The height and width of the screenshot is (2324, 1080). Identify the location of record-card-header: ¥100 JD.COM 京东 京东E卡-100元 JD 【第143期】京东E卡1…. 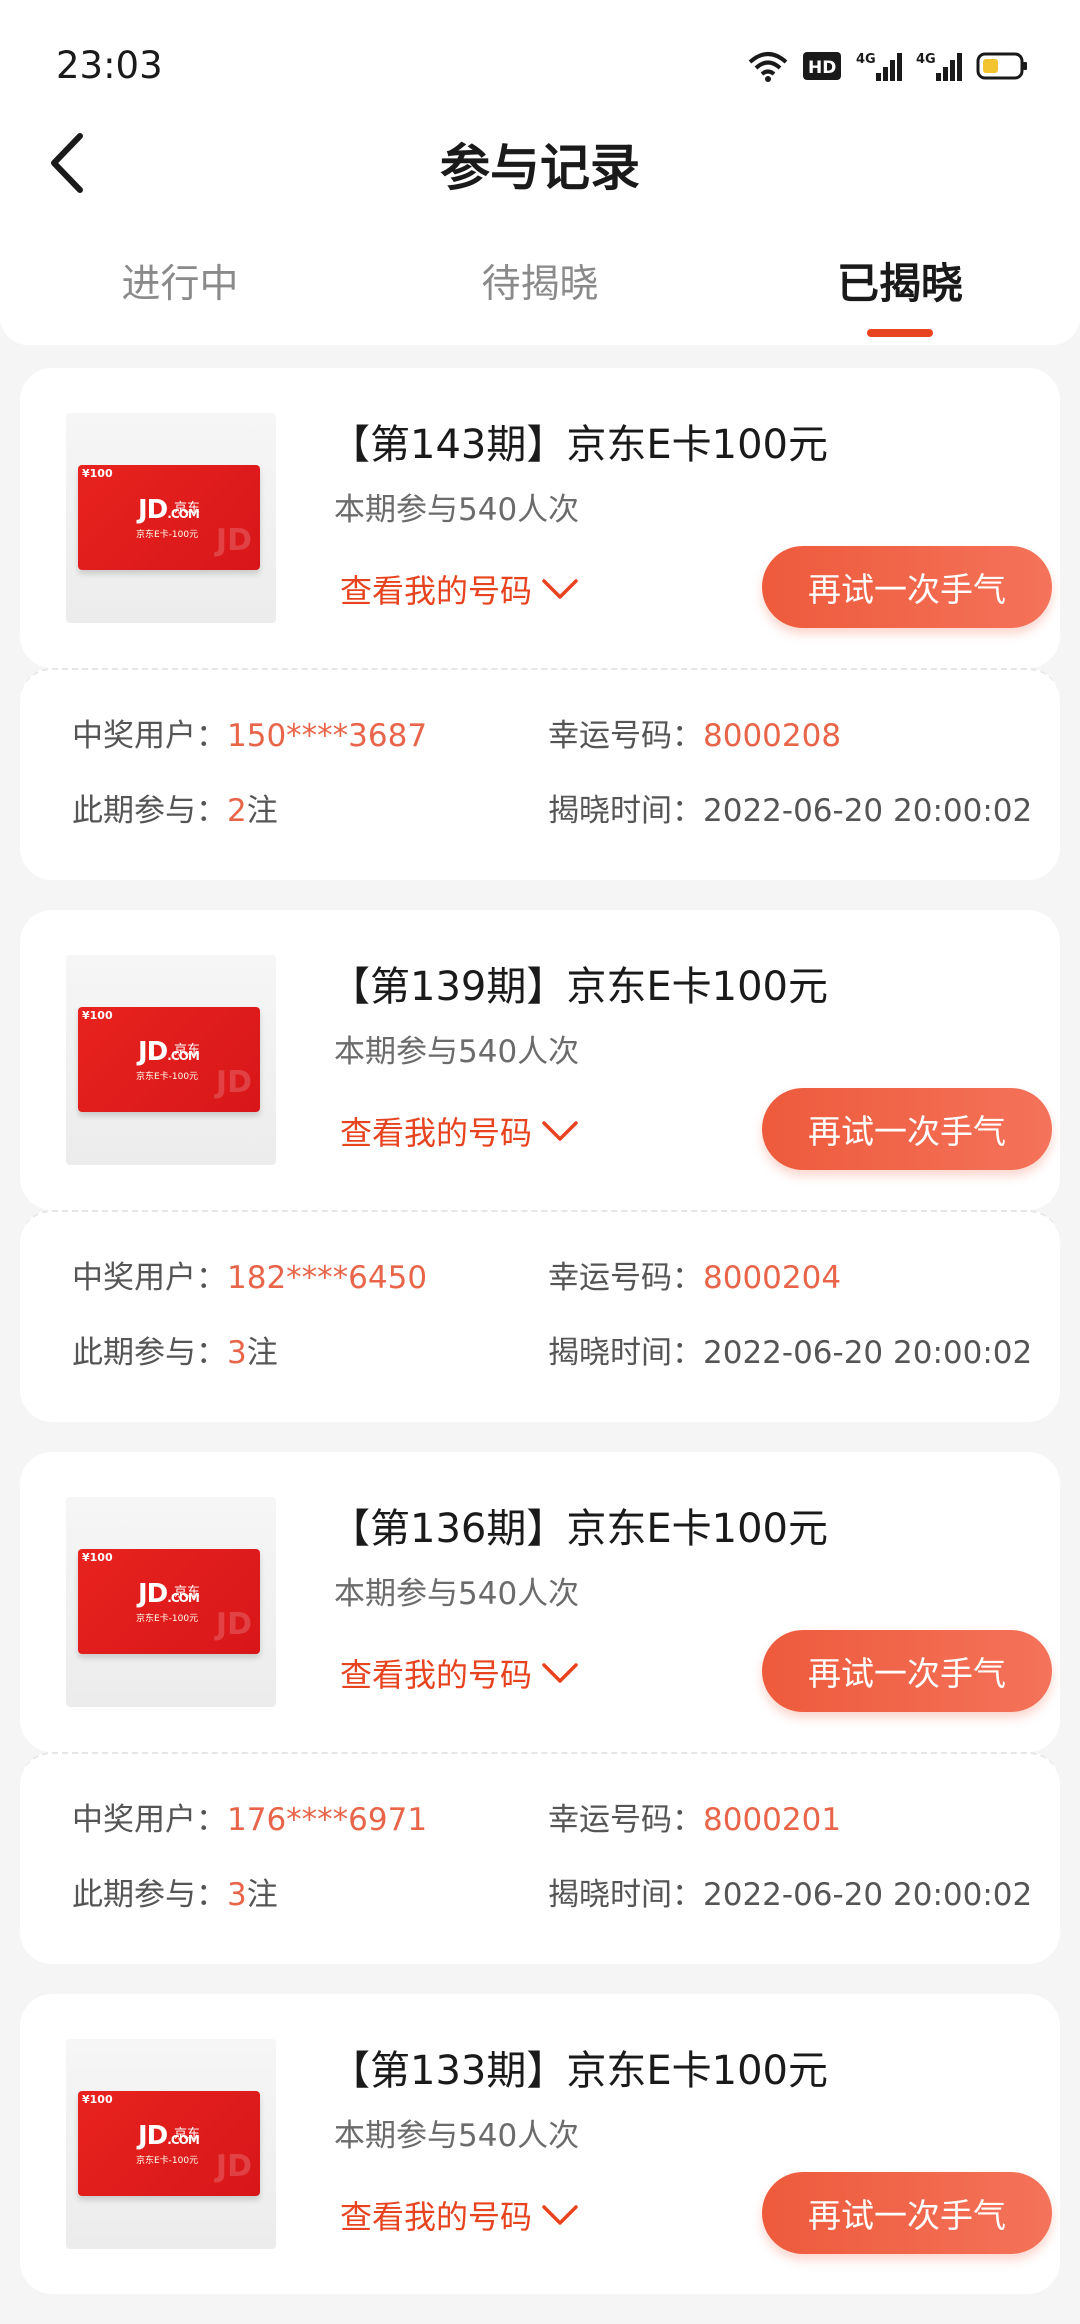
(540, 518).